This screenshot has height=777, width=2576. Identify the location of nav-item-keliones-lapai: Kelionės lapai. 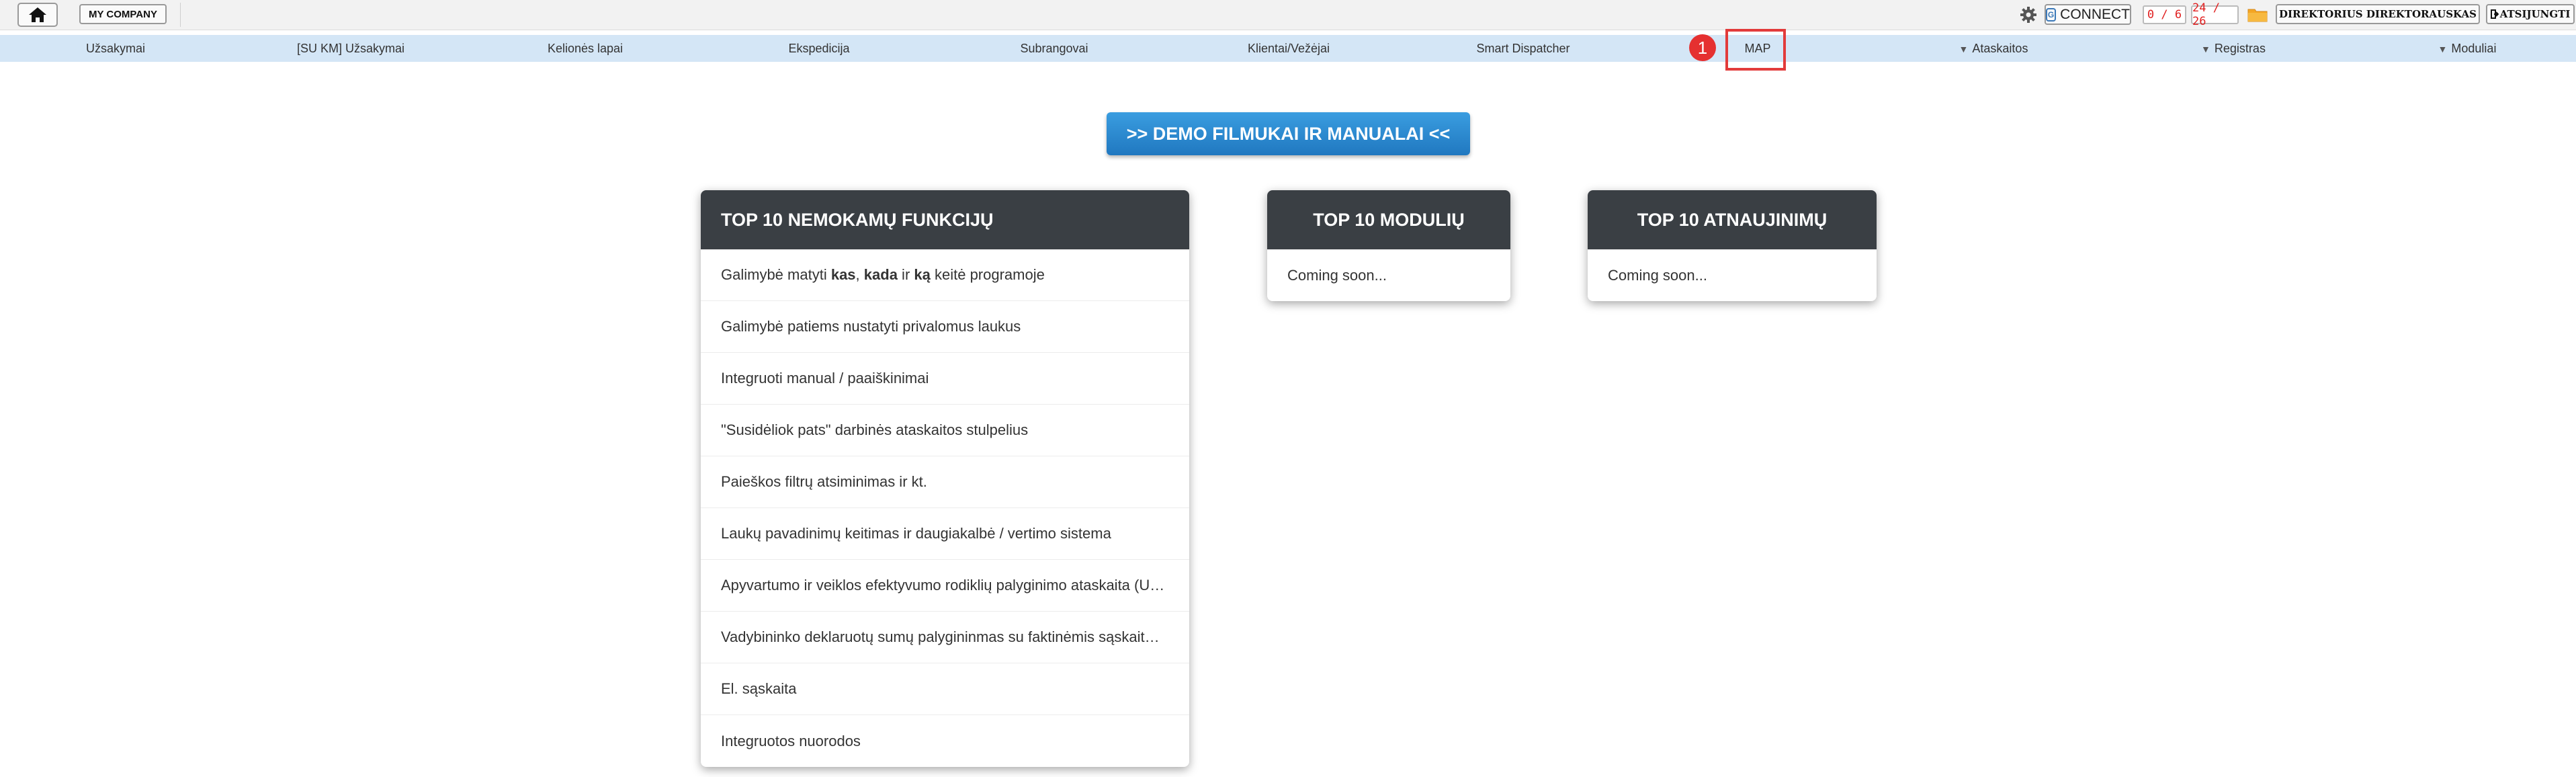
(585, 49).